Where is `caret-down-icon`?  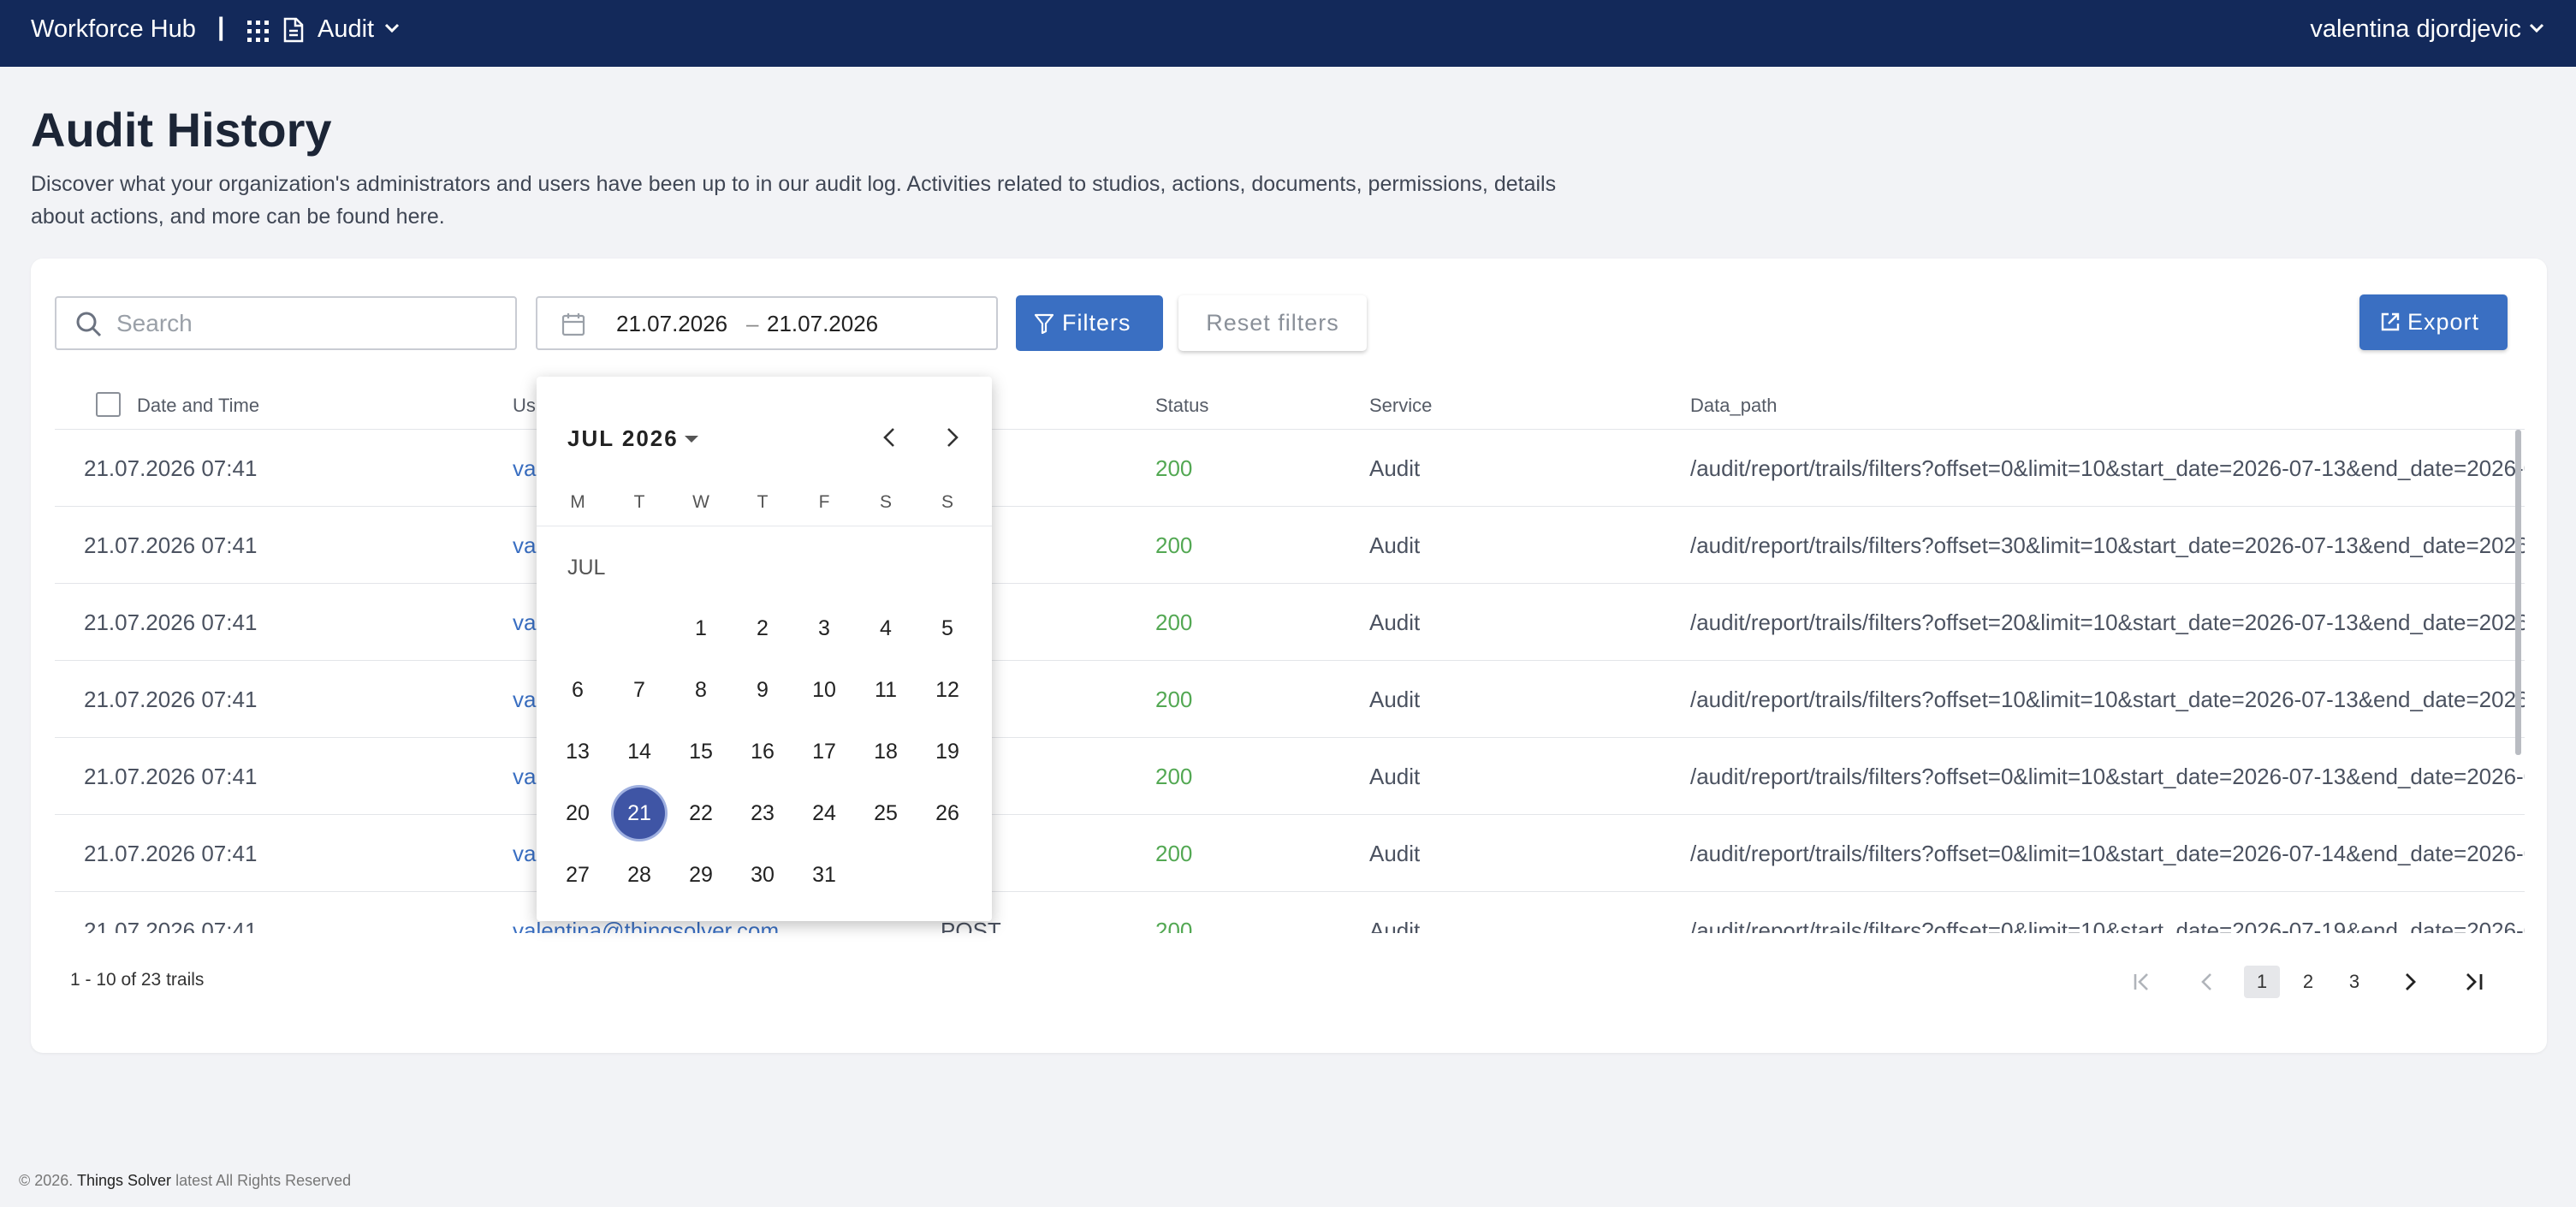
caret-down-icon is located at coordinates (691, 439).